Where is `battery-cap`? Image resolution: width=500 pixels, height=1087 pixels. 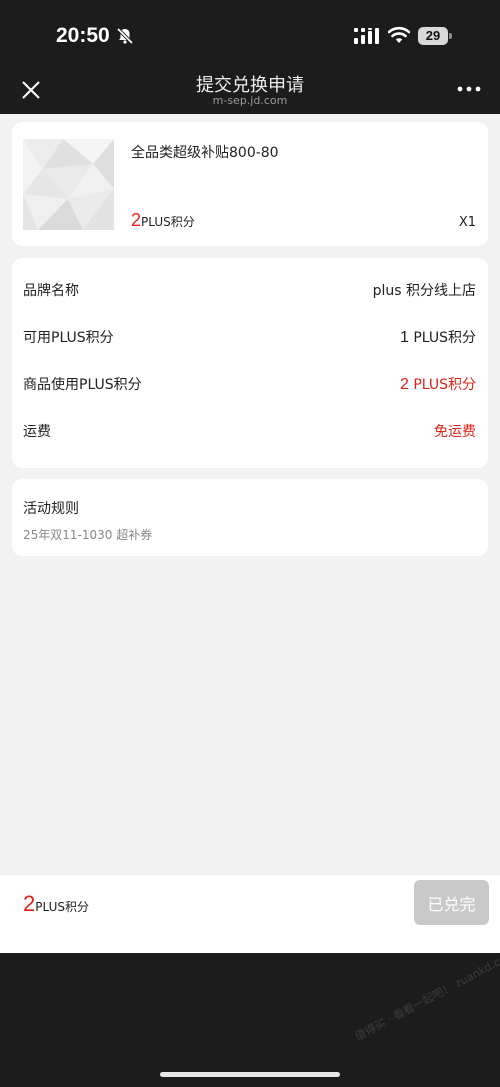 battery-cap is located at coordinates (450, 36).